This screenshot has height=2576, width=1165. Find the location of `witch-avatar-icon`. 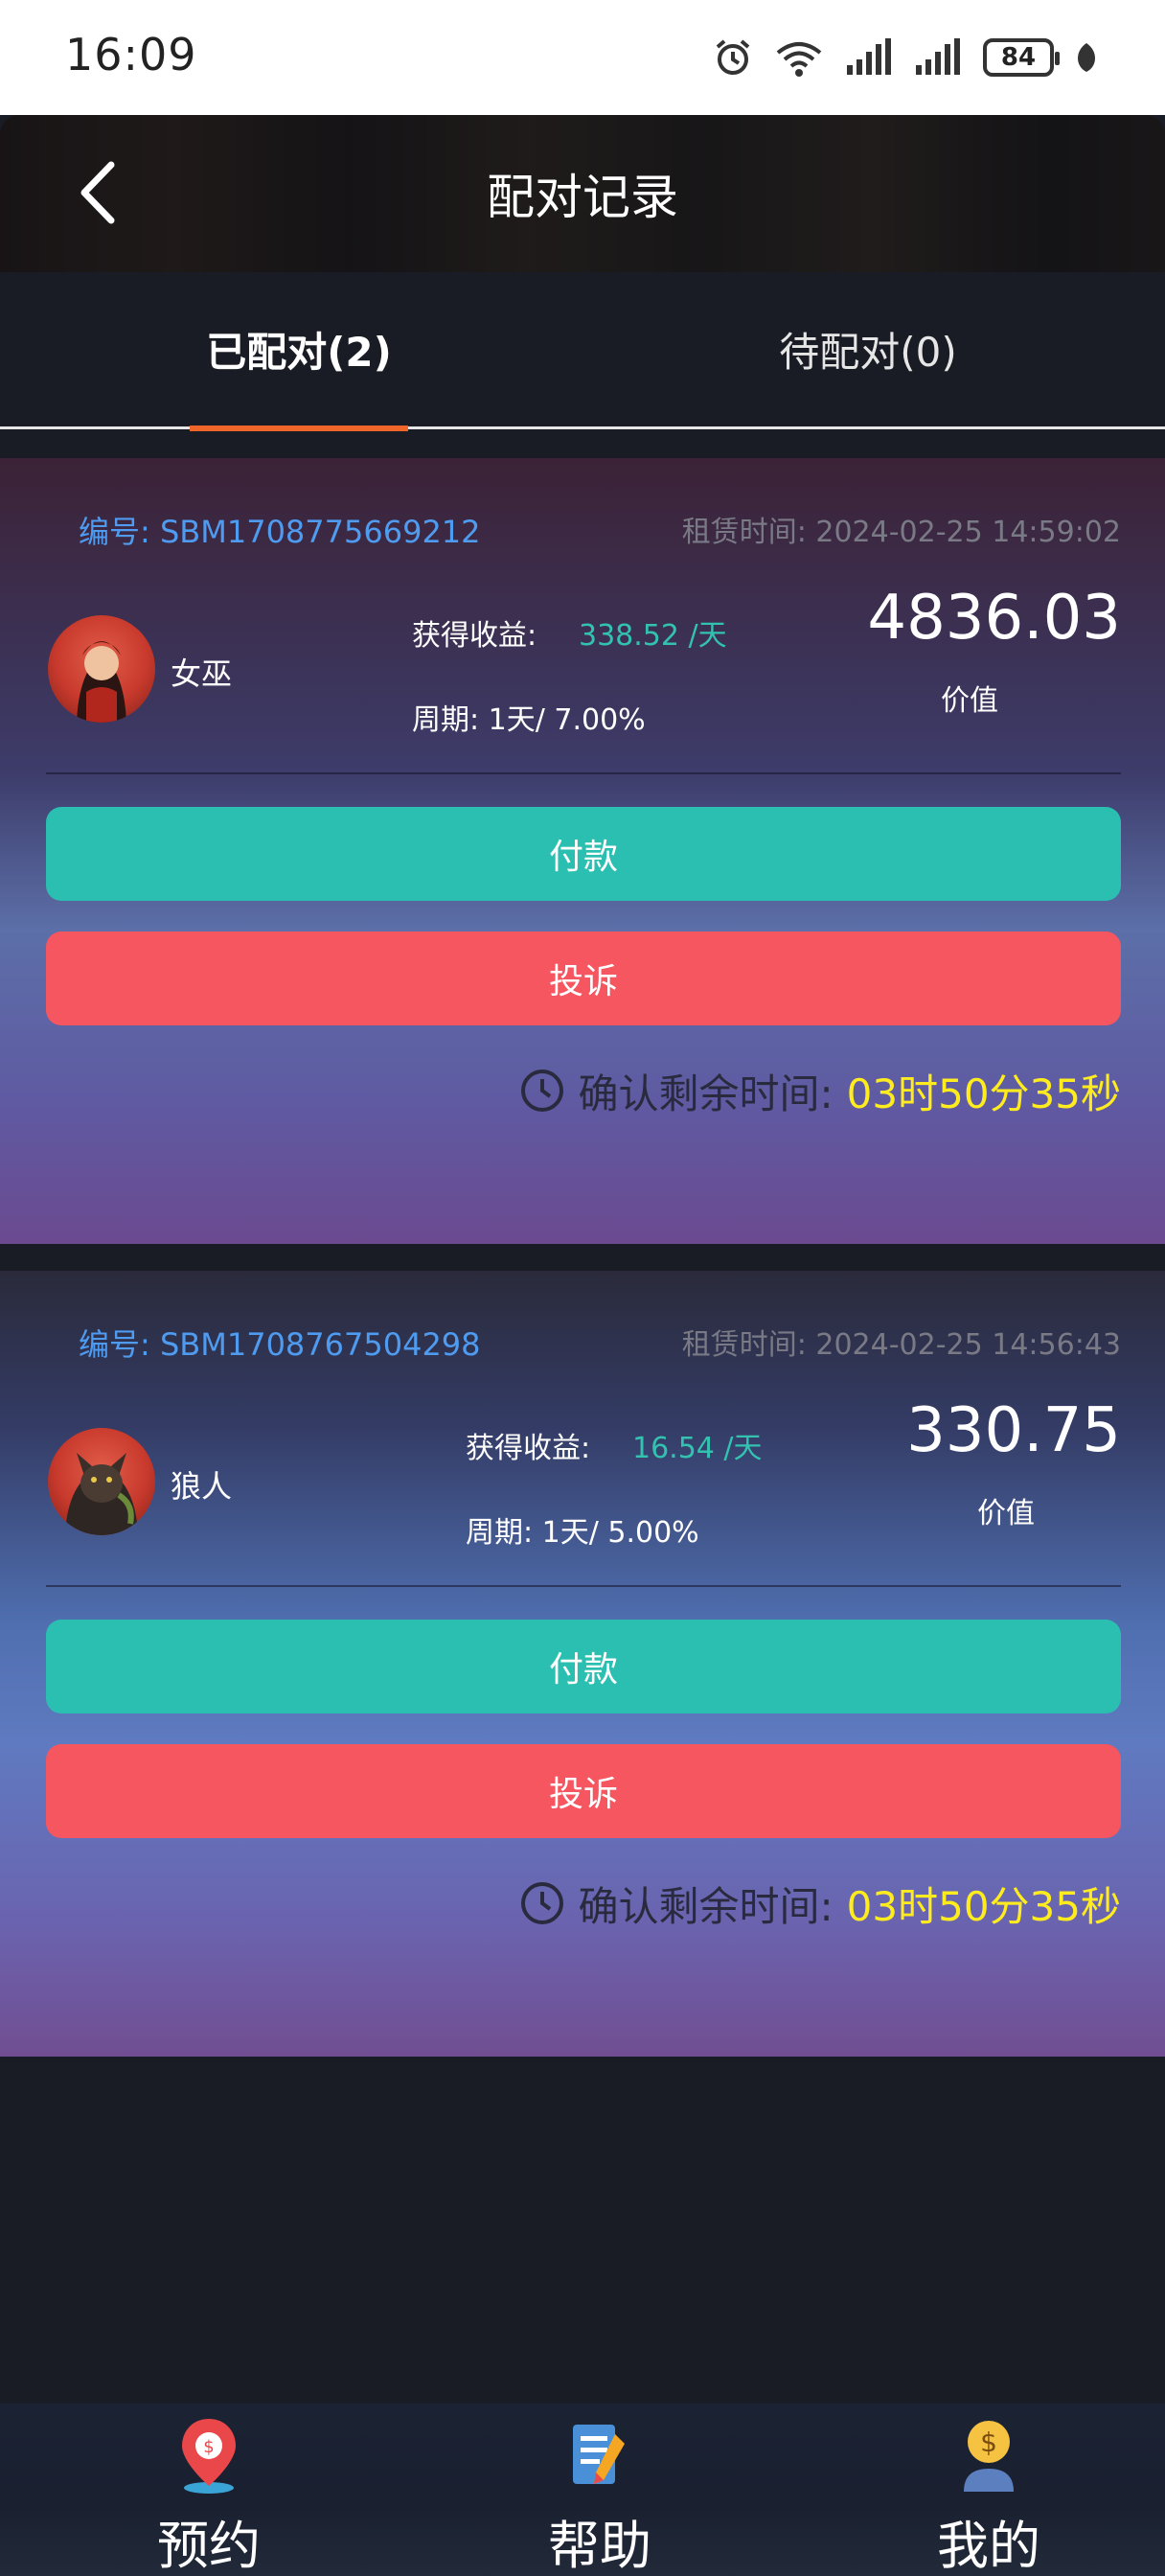

witch-avatar-icon is located at coordinates (102, 682).